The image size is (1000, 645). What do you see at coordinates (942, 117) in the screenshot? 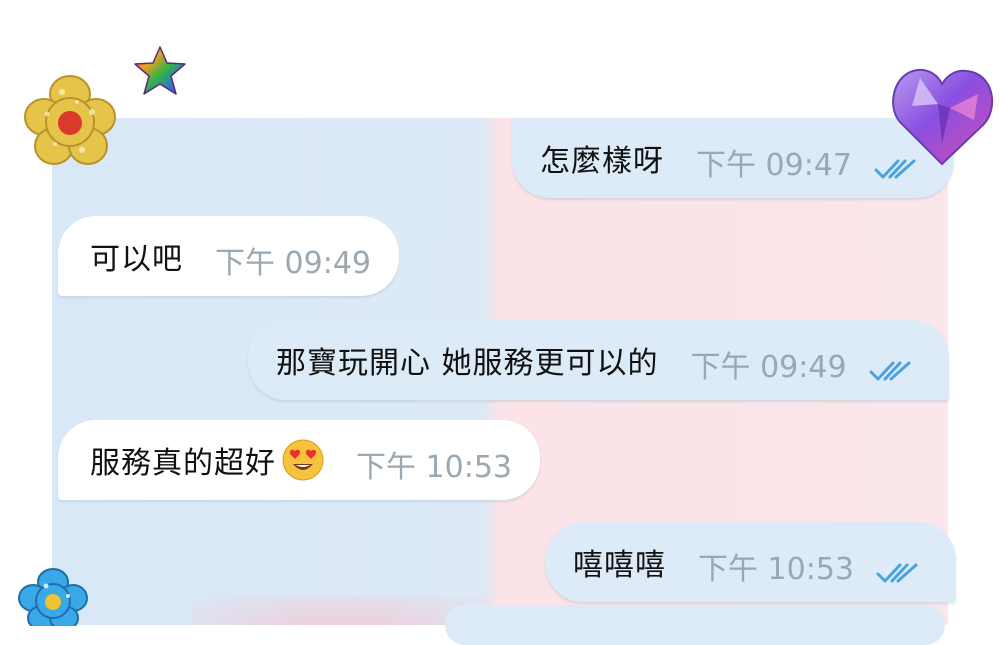
I see `purple-heart-gem-sticker-icon` at bounding box center [942, 117].